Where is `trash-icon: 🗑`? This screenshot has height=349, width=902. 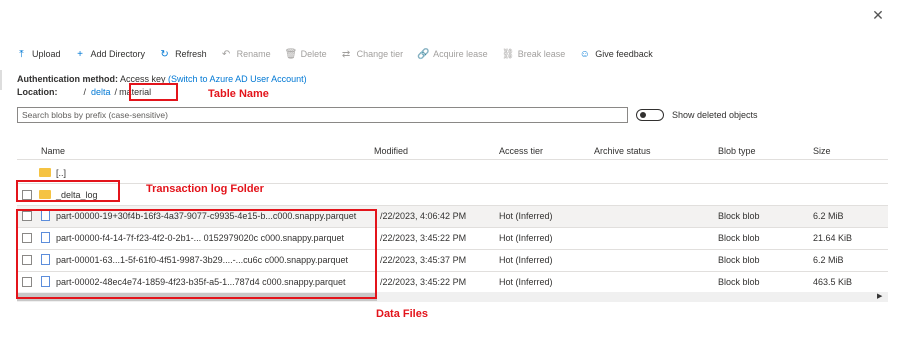 trash-icon: 🗑 is located at coordinates (291, 54).